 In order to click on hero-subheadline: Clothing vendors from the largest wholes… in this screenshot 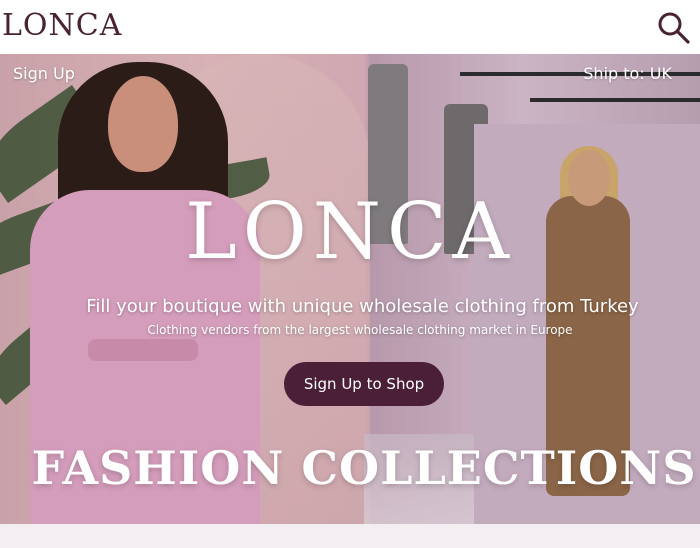, I will do `click(360, 330)`.